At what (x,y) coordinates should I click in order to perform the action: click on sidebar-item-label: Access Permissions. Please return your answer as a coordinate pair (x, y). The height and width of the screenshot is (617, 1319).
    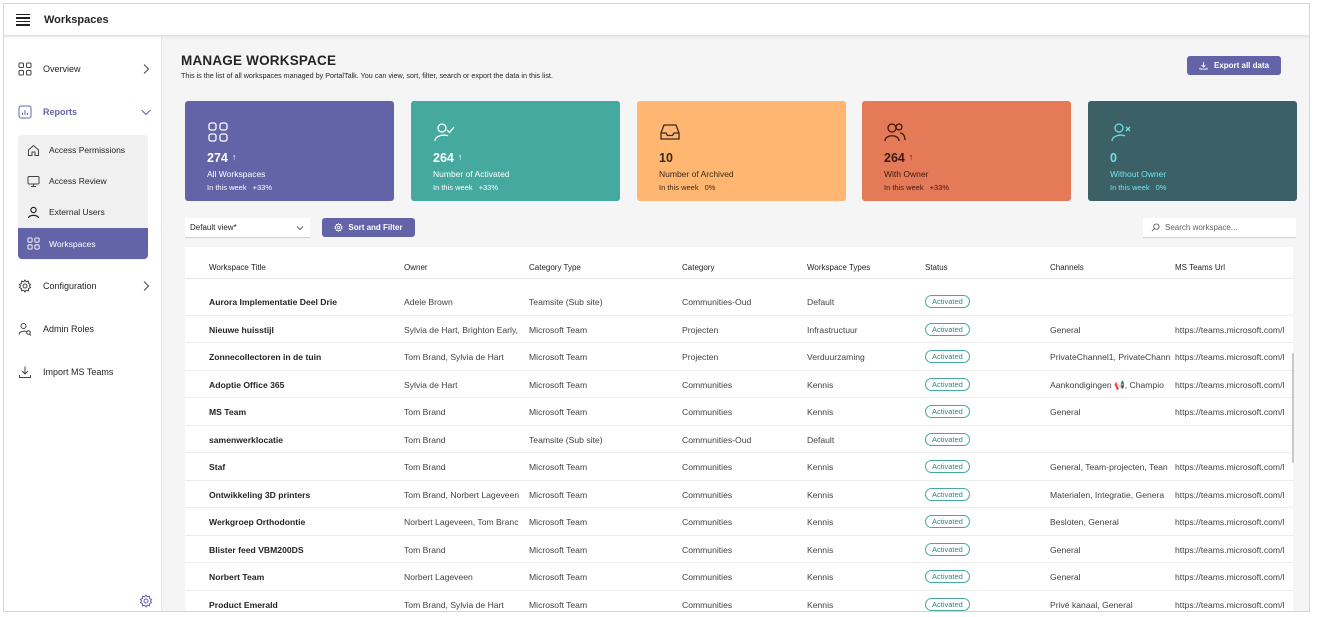
    Looking at the image, I should click on (87, 150).